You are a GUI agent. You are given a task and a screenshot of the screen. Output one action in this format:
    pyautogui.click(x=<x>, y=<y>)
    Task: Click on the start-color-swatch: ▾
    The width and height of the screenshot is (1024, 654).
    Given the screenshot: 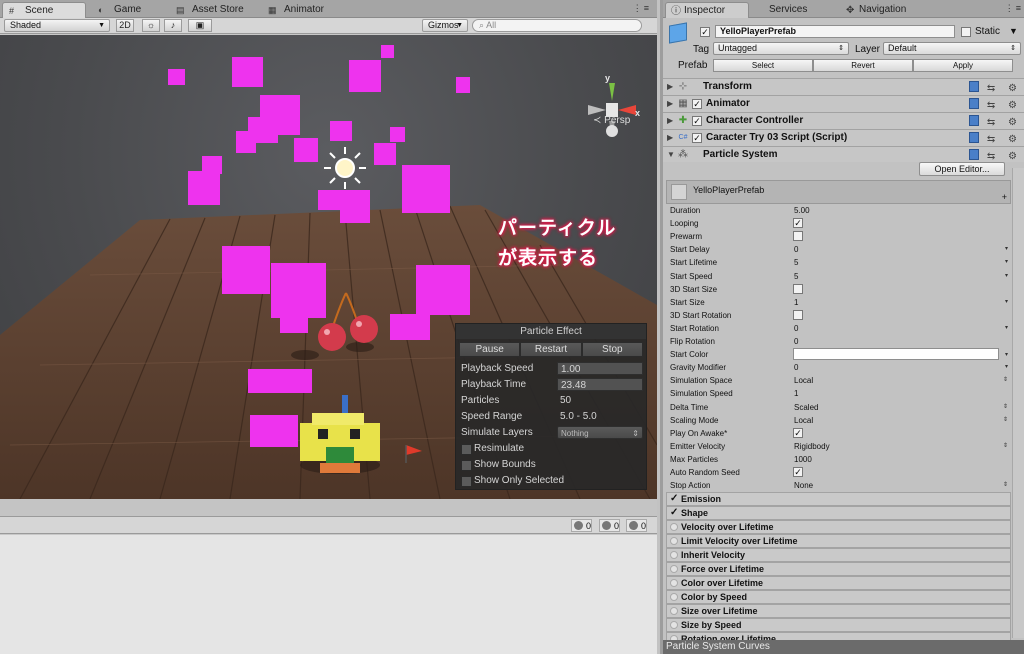 What is the action you would take?
    pyautogui.click(x=900, y=354)
    